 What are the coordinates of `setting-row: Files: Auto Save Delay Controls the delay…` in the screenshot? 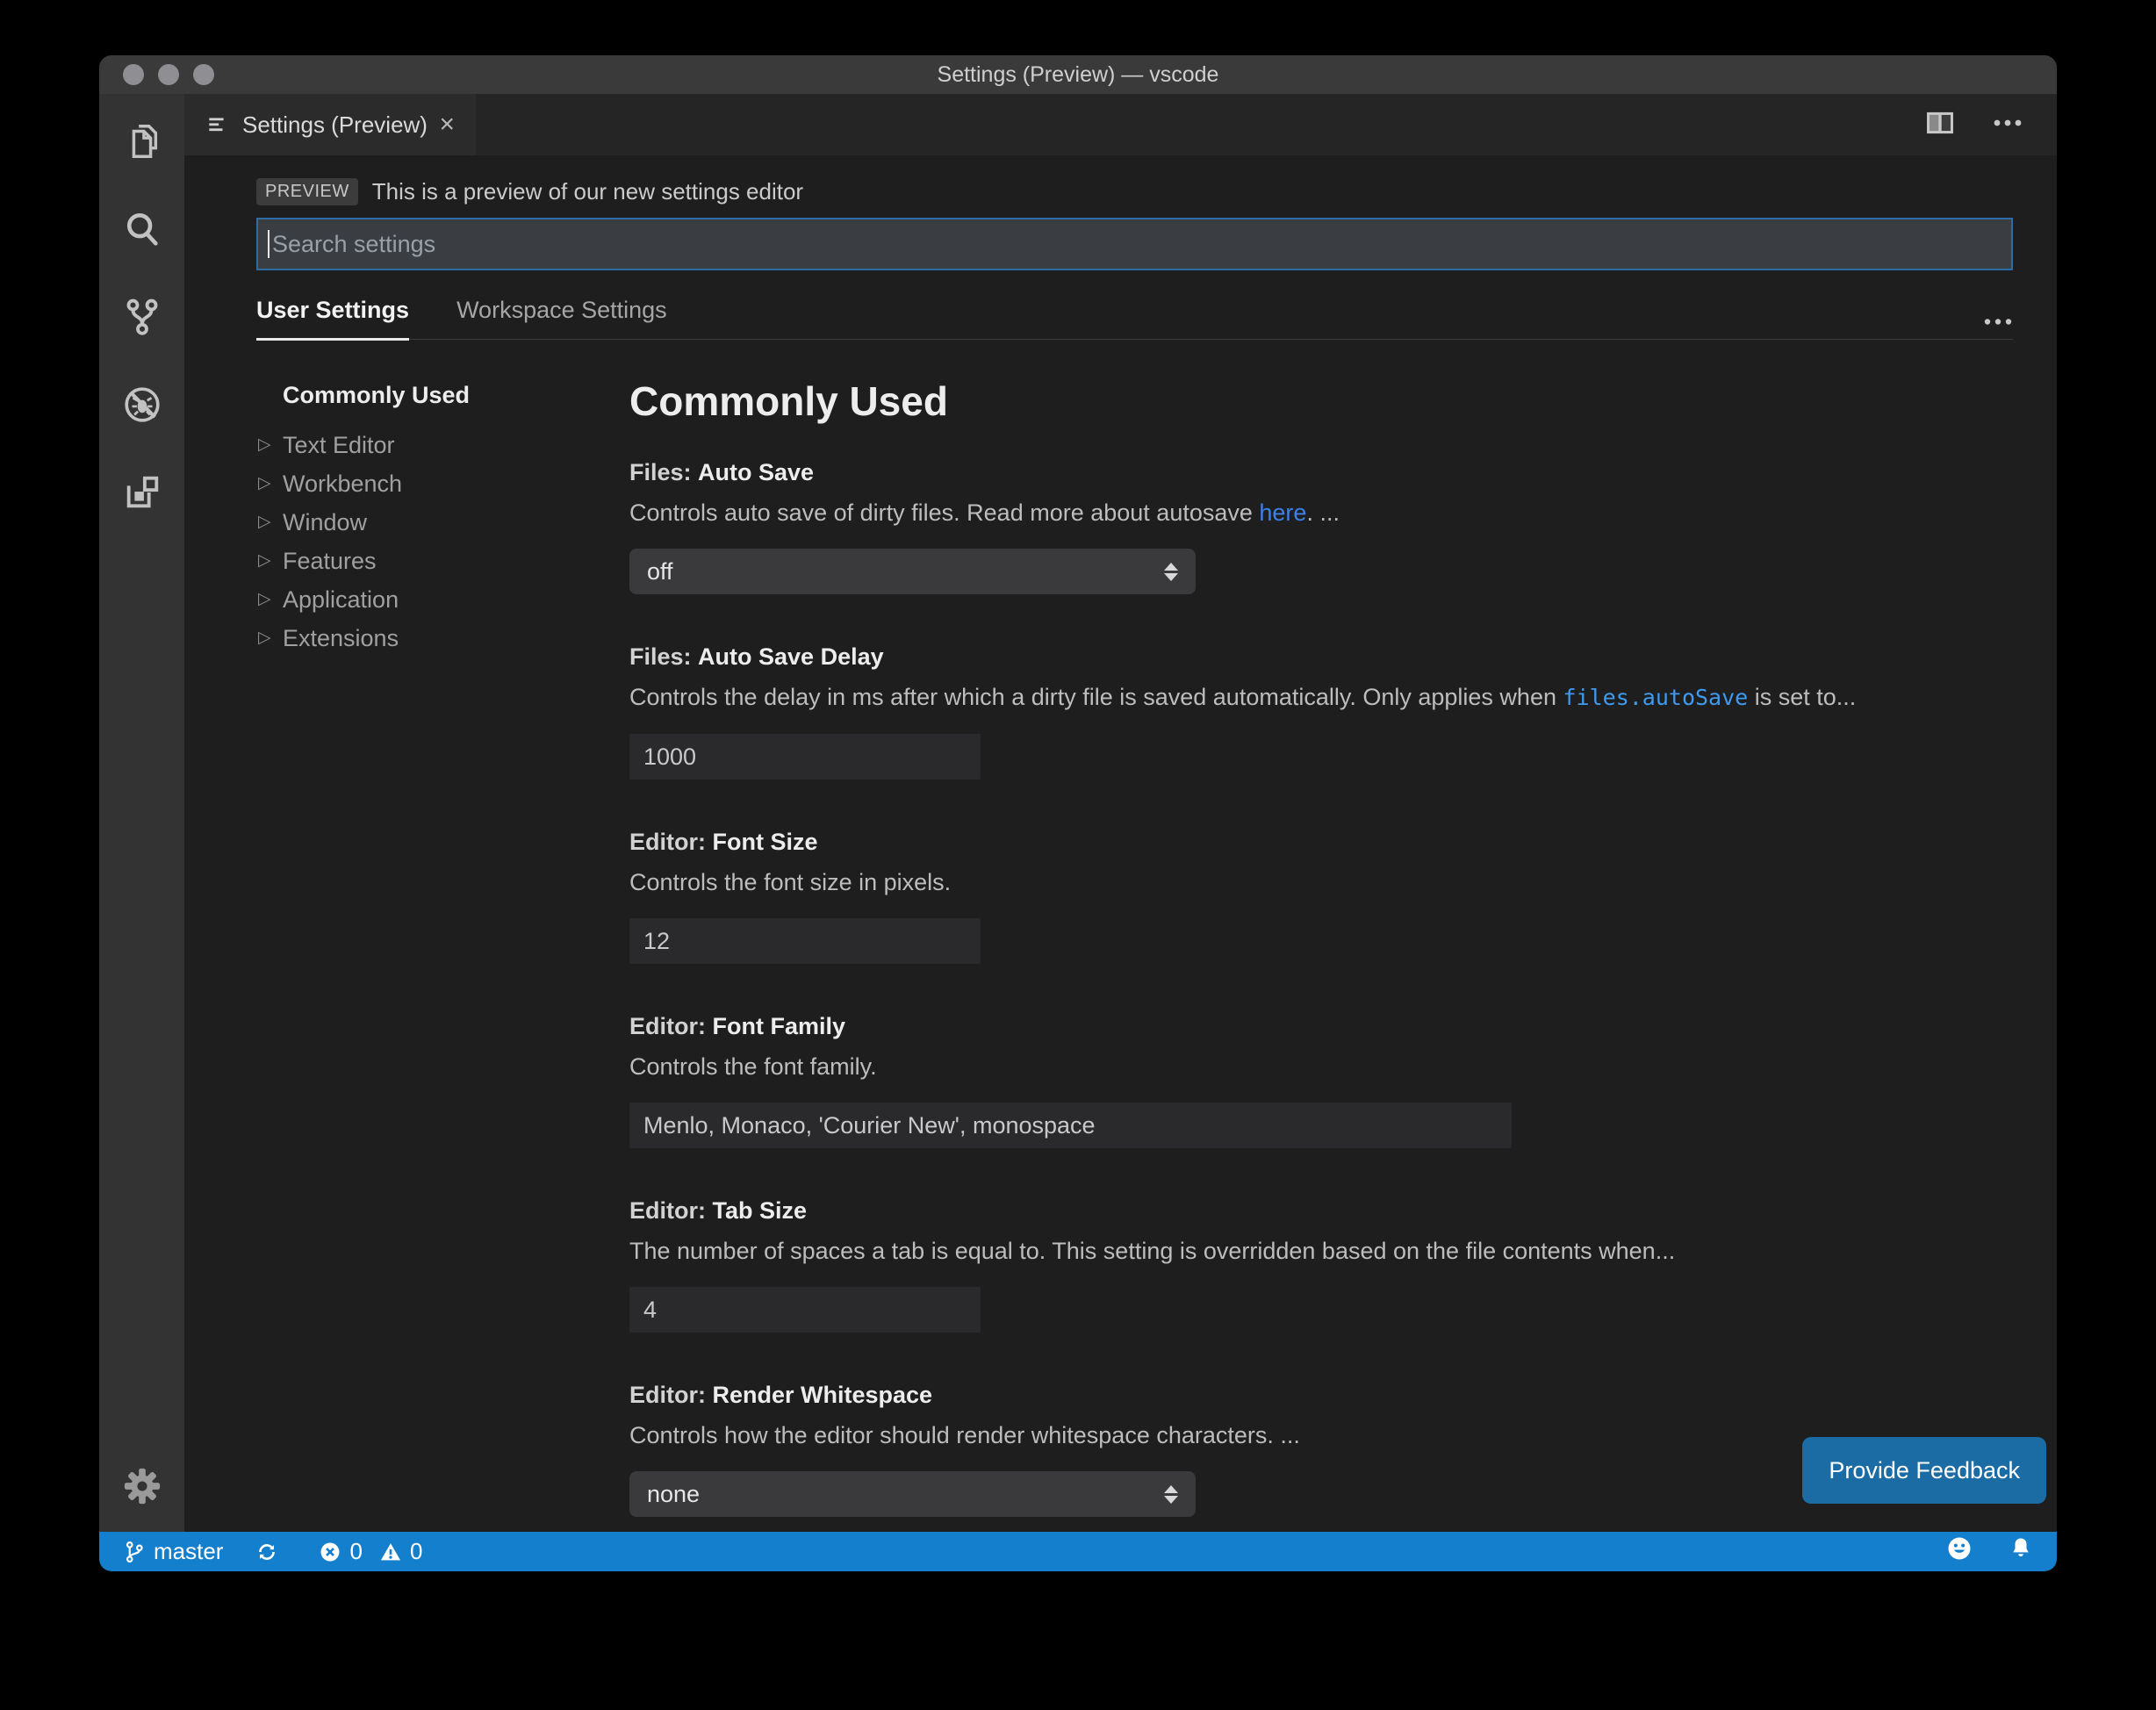 It's located at (1321, 711).